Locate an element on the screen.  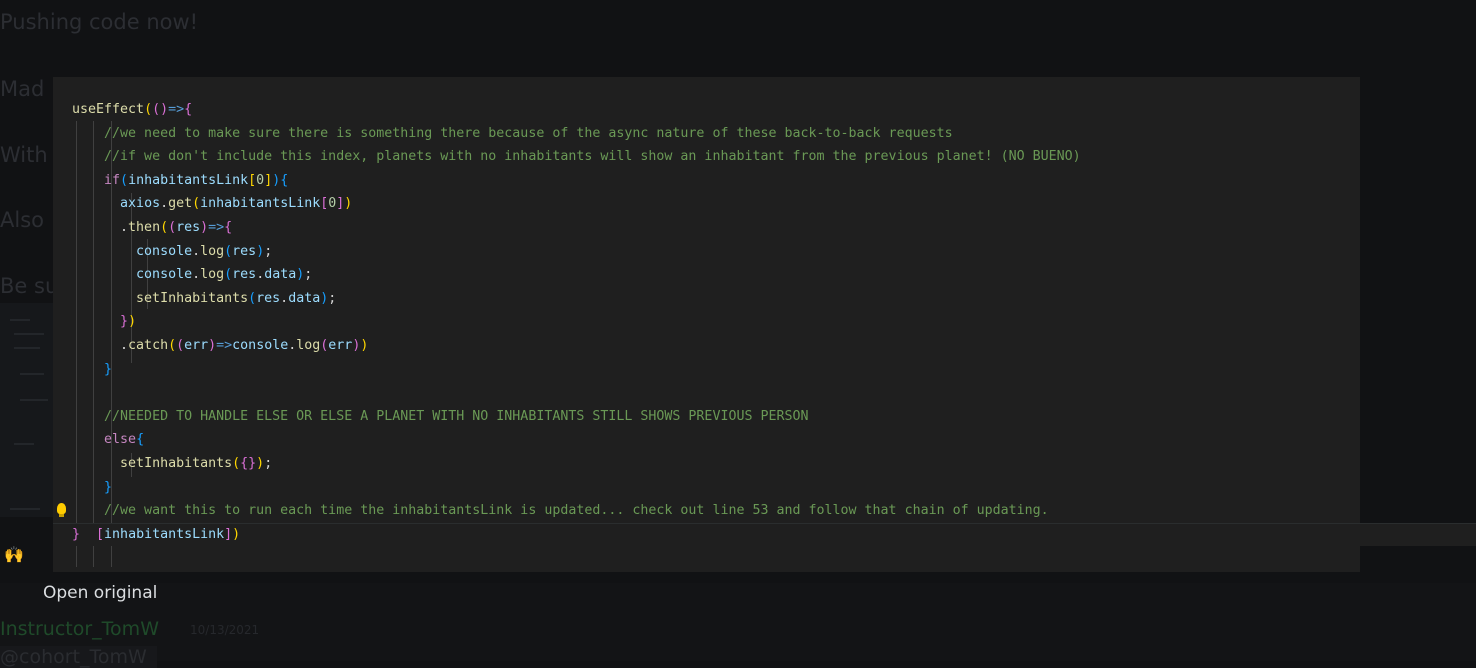
message-timestamp: 10/13/2021 is located at coordinates (225, 630).